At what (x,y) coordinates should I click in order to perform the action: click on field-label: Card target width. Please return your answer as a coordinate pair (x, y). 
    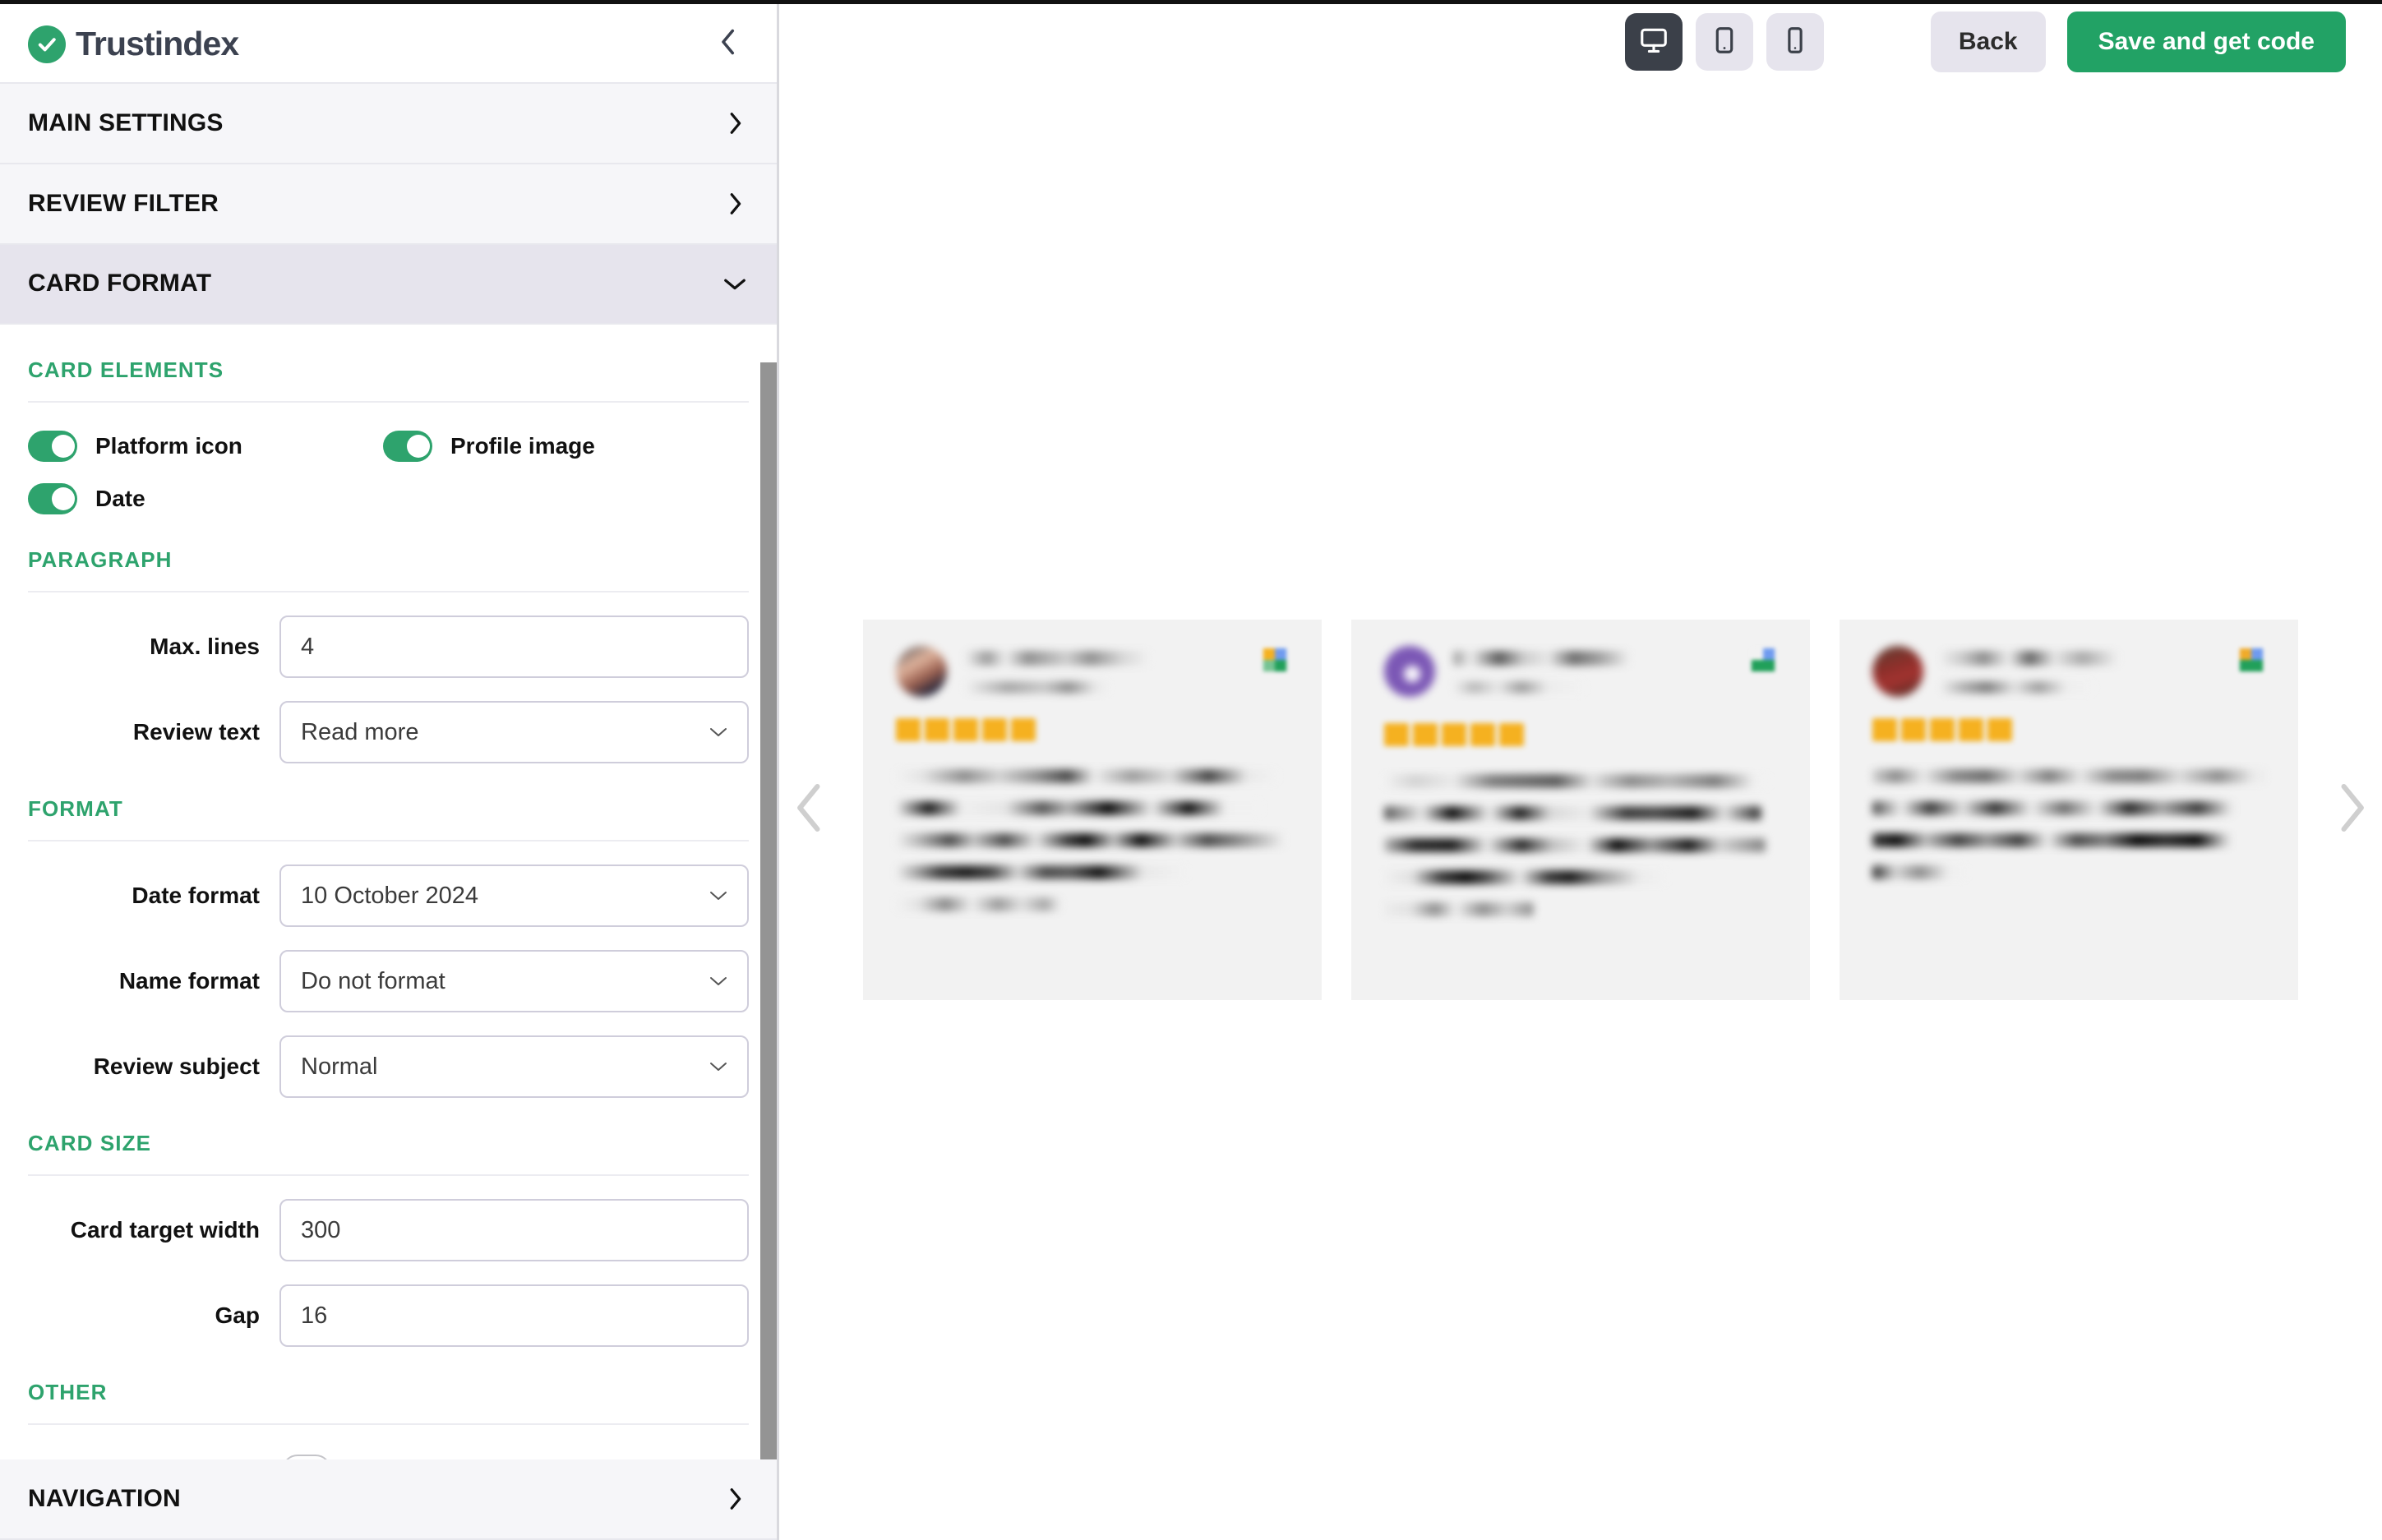
    Looking at the image, I should click on (165, 1230).